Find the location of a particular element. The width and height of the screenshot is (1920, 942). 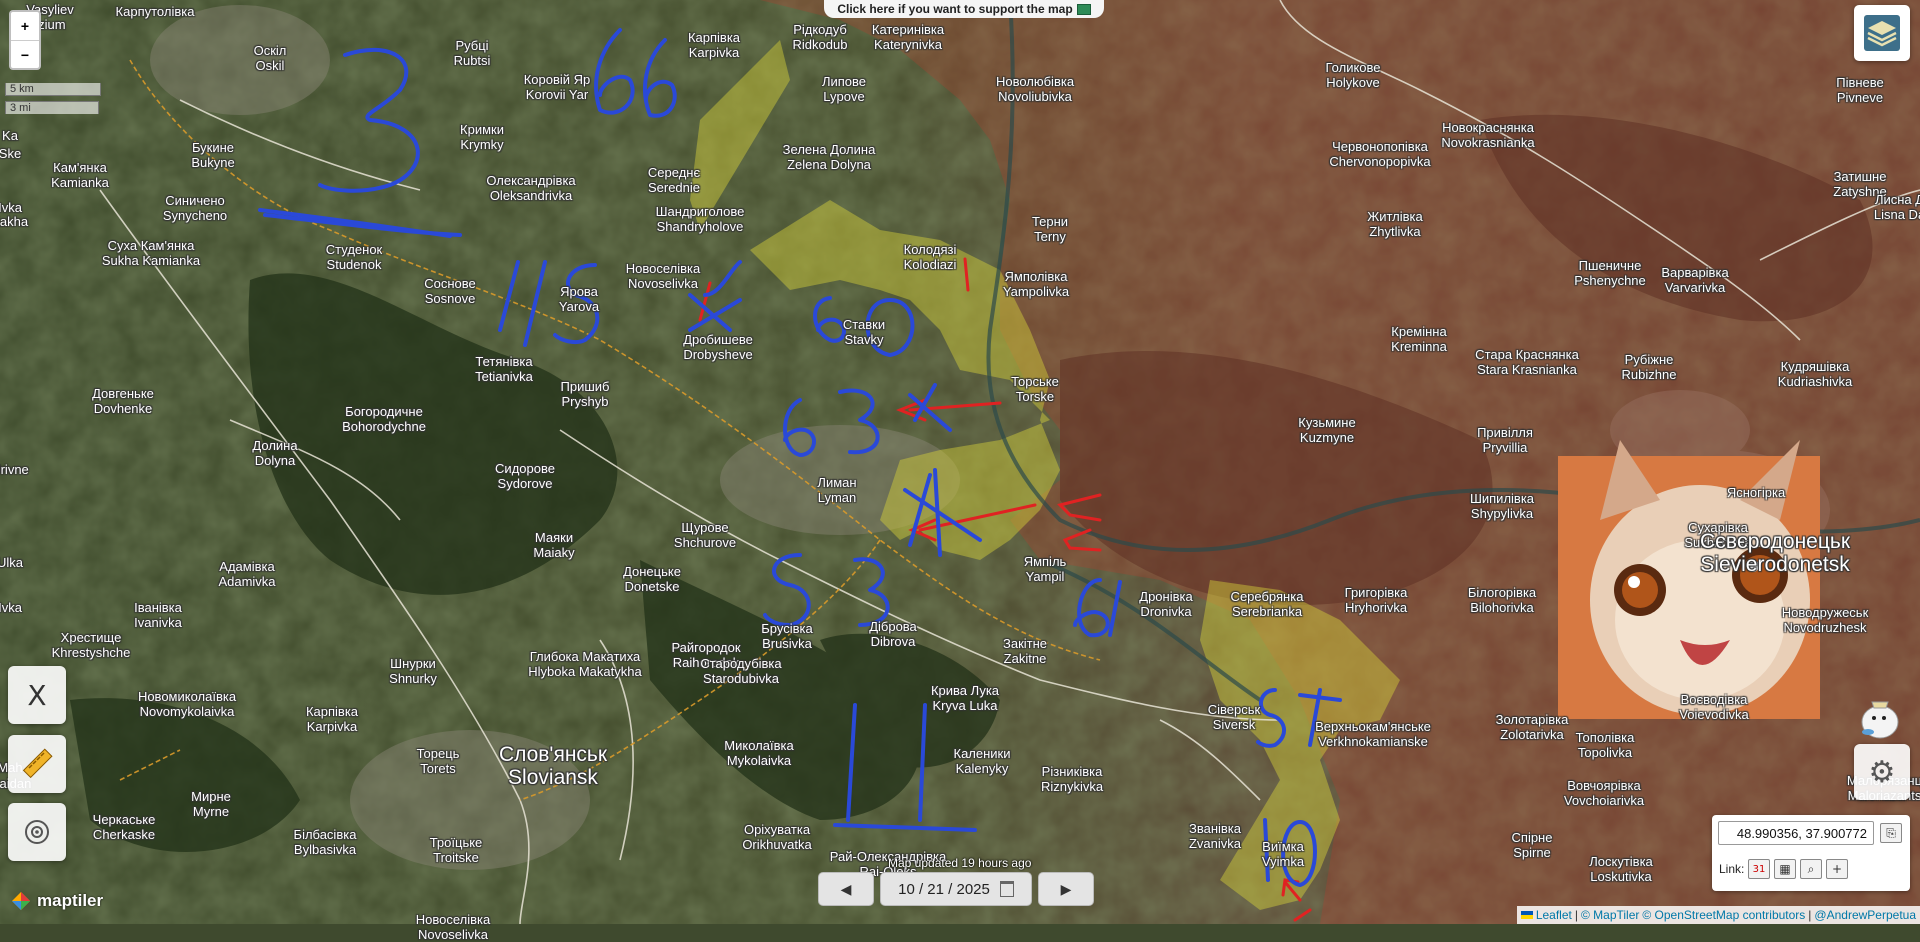

place-label: Кузьмине Kuzmyne is located at coordinates (1326, 430).